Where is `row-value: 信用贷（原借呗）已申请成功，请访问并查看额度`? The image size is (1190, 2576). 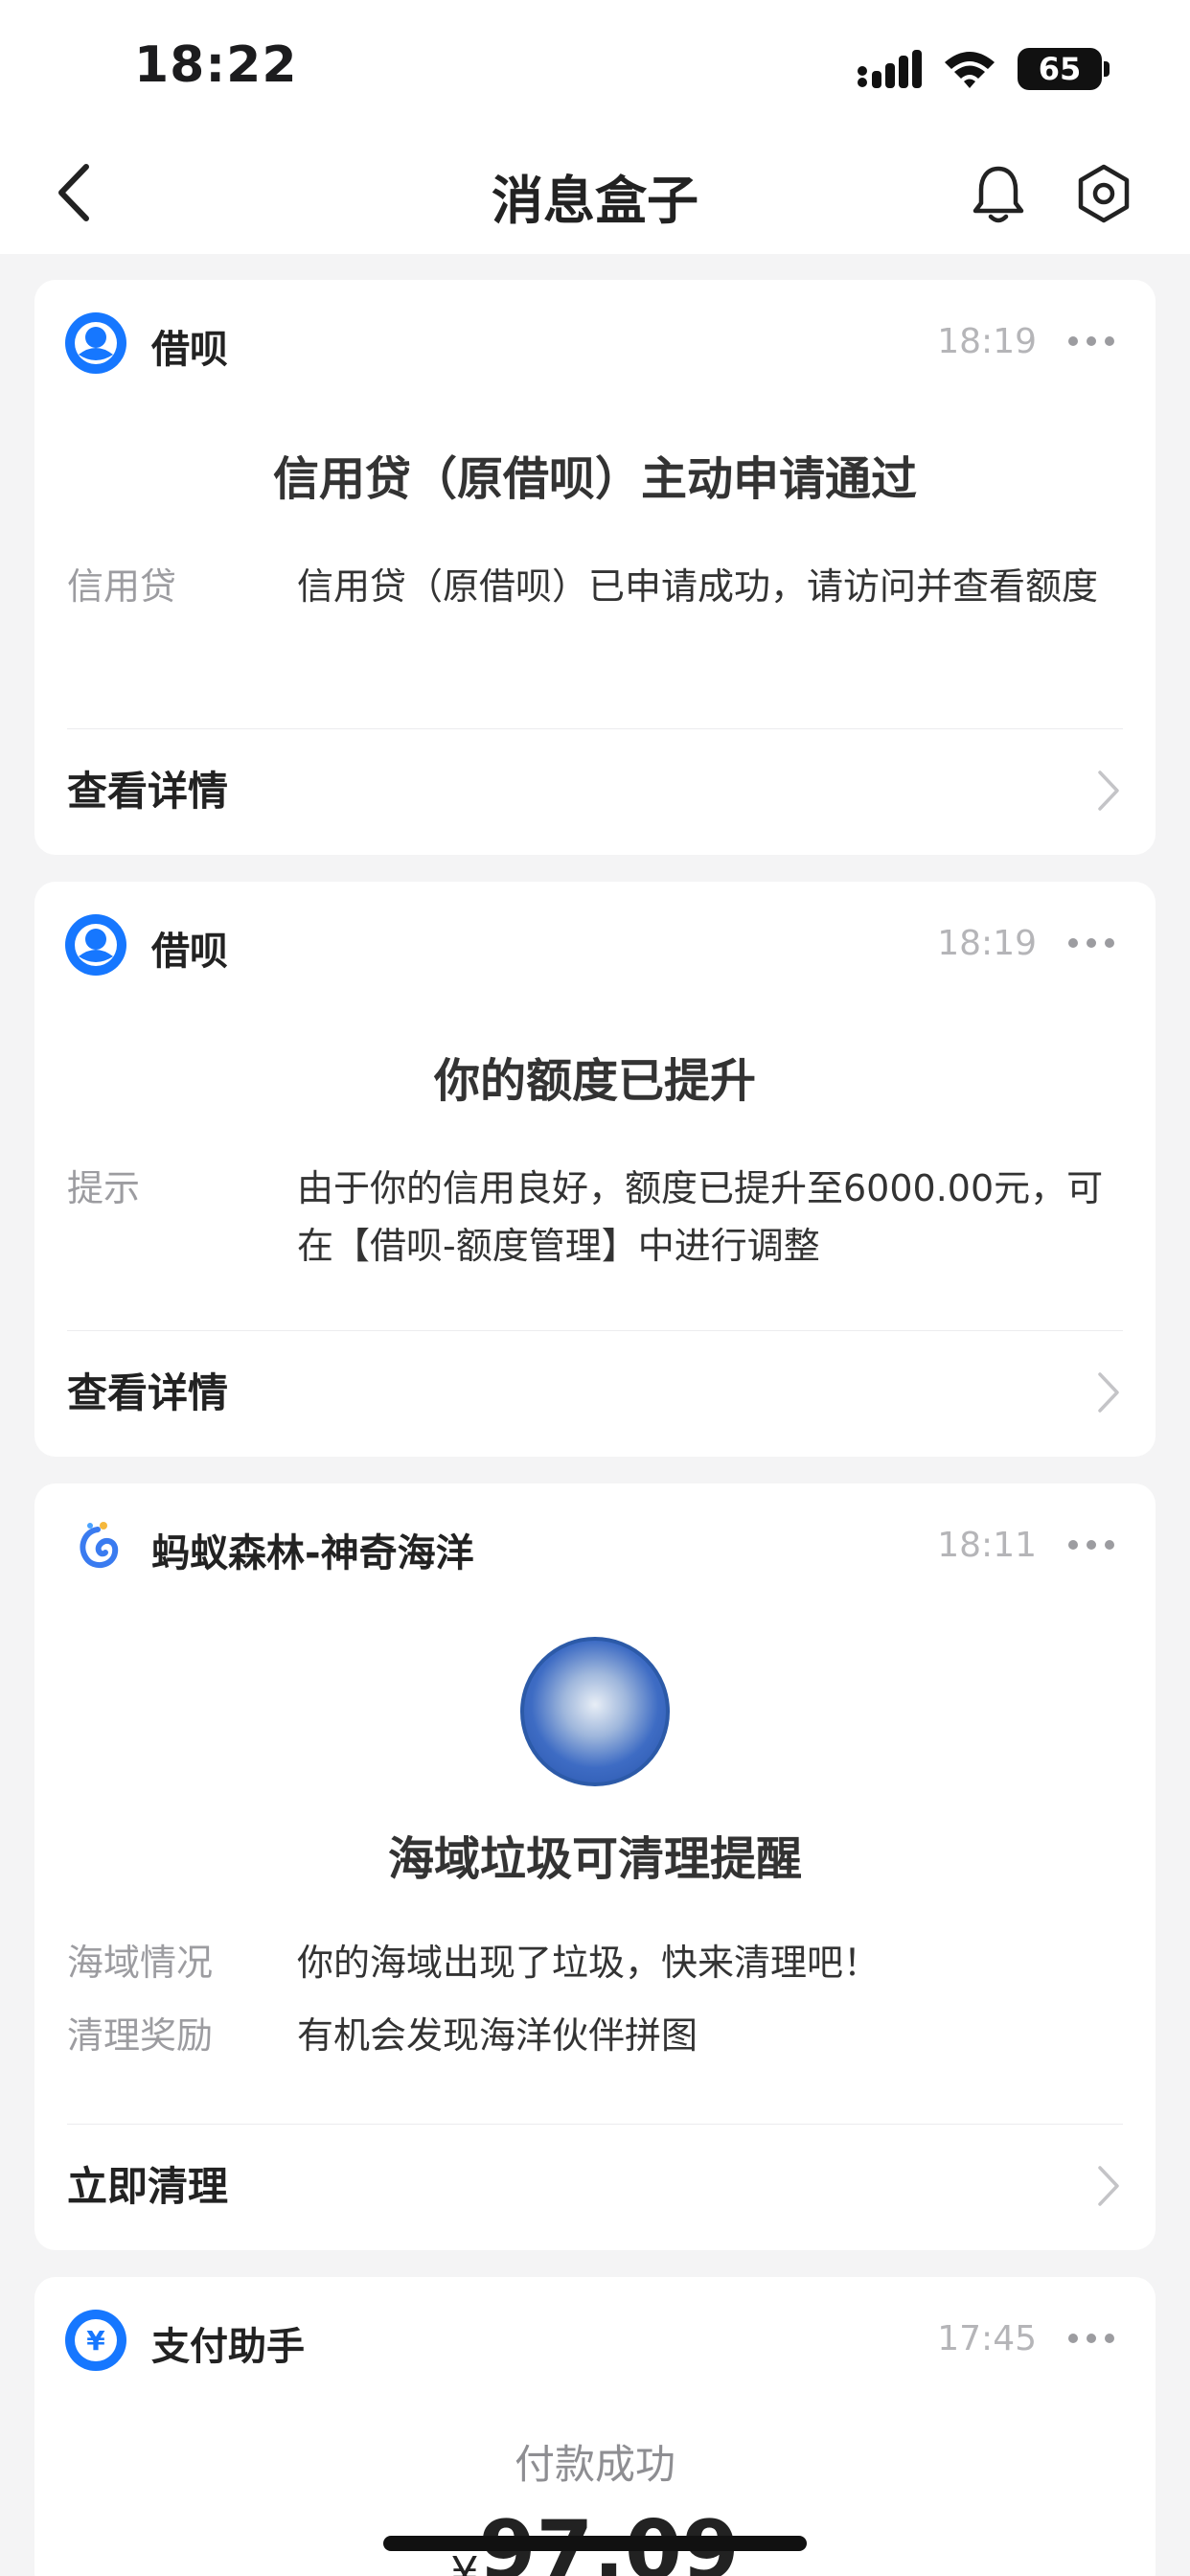
row-value: 信用贷（原借呗）已申请成功，请访问并查看额度 is located at coordinates (698, 586).